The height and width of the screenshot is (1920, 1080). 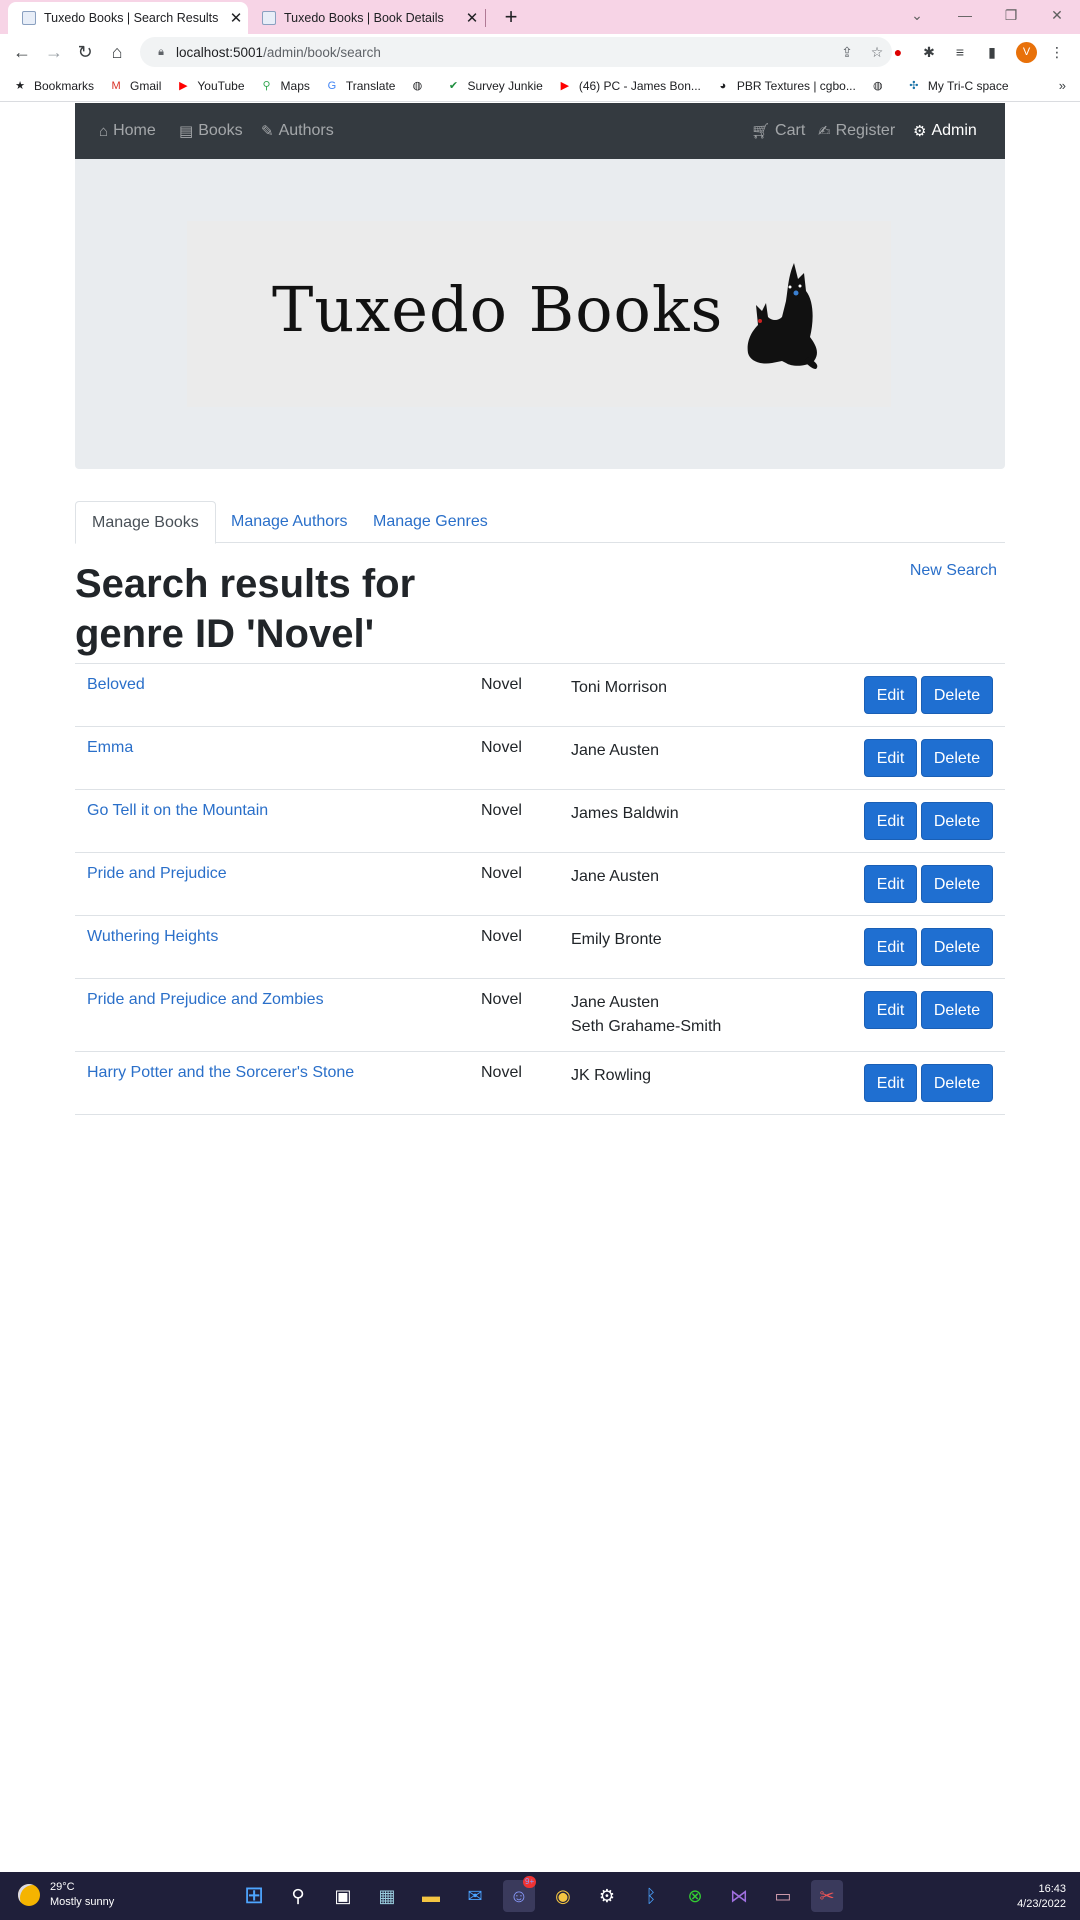 I want to click on address-bar: 🔒︎ localhost:5001/admin/book/search ⇪ ☆, so click(x=516, y=52).